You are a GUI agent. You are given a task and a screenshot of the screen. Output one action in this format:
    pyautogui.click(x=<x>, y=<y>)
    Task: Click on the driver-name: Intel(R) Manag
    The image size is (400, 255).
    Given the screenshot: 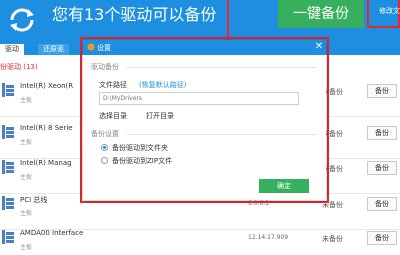 What is the action you would take?
    pyautogui.click(x=46, y=163)
    